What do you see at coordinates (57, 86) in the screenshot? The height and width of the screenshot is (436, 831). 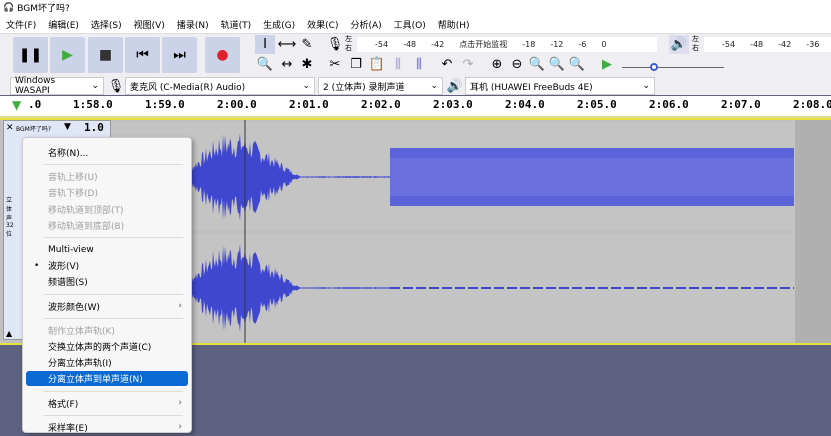 I see `audio-host-select: Windows WASAPI ⌄` at bounding box center [57, 86].